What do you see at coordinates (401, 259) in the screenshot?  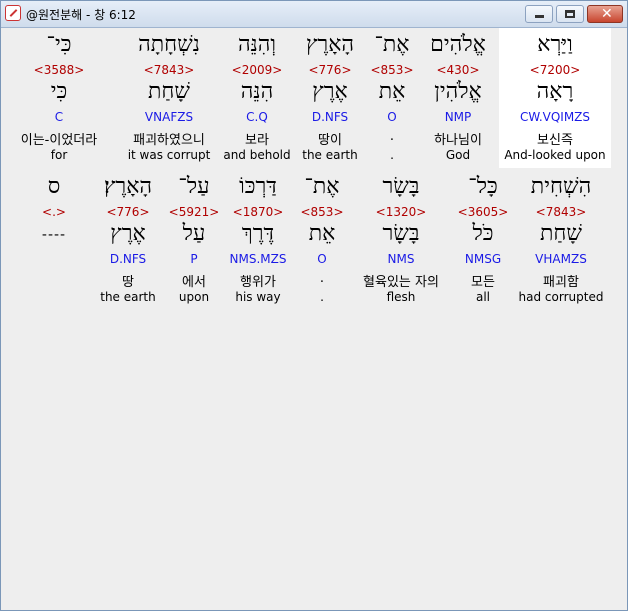 I see `morphology-code: NMS` at bounding box center [401, 259].